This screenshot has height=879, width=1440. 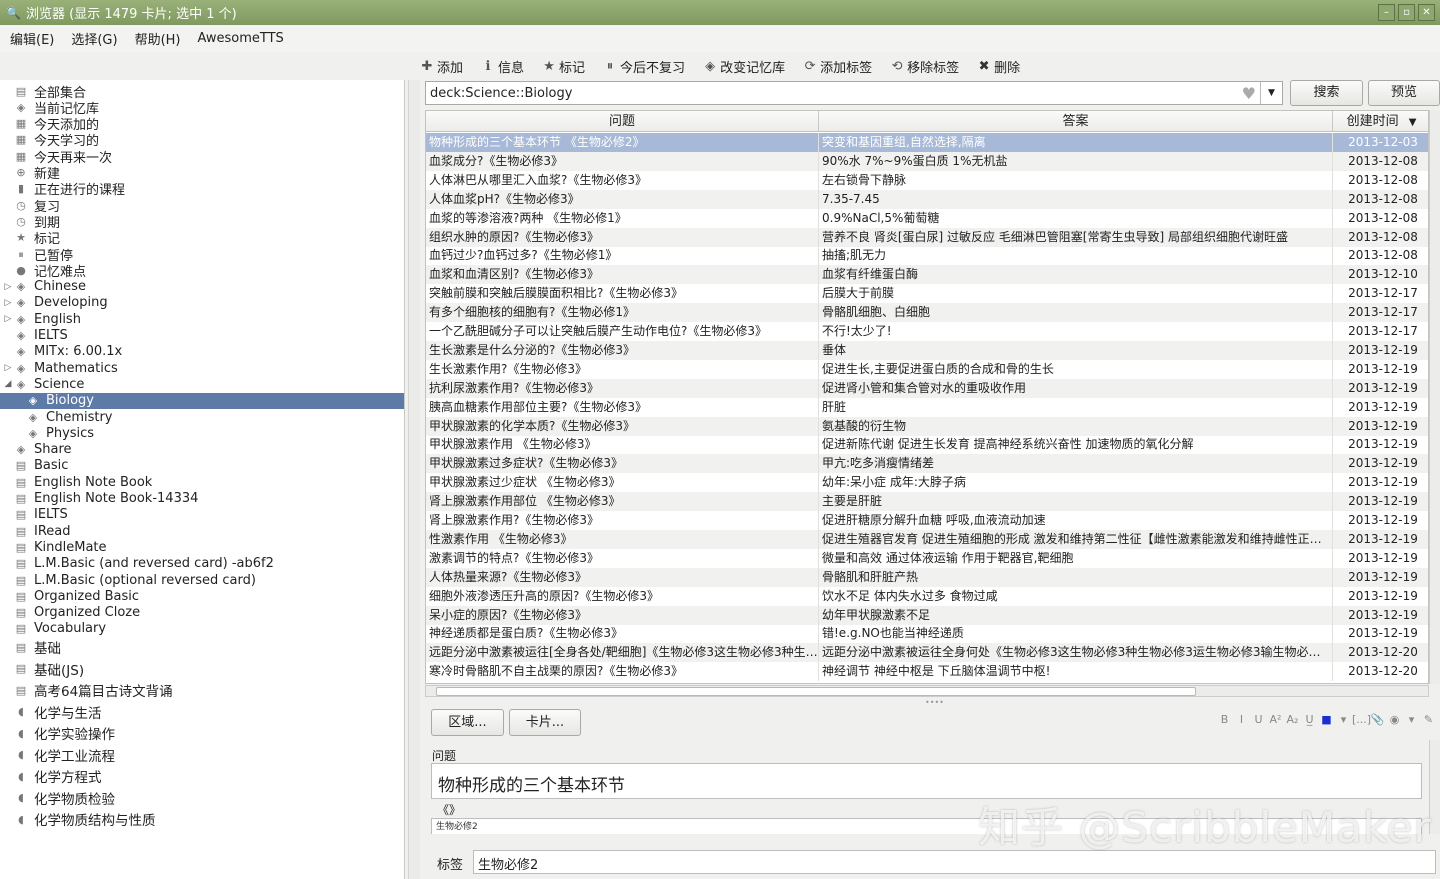 I want to click on sidebar-item: ▤ Vocabulary, so click(x=202, y=629).